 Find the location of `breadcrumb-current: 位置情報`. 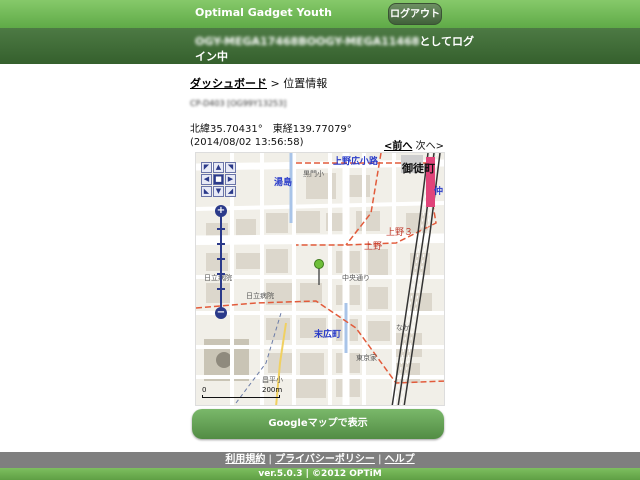

breadcrumb-current: 位置情報 is located at coordinates (305, 83).